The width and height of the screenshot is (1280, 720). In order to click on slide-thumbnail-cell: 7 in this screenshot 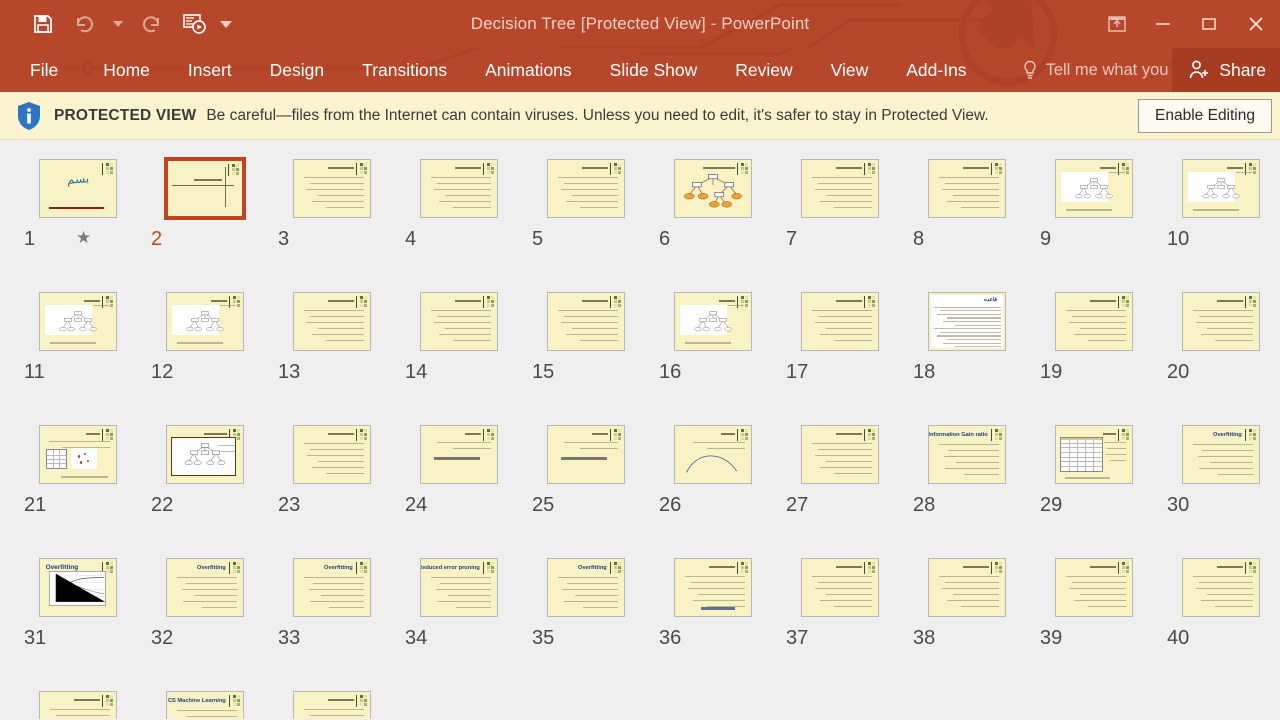, I will do `click(839, 220)`.